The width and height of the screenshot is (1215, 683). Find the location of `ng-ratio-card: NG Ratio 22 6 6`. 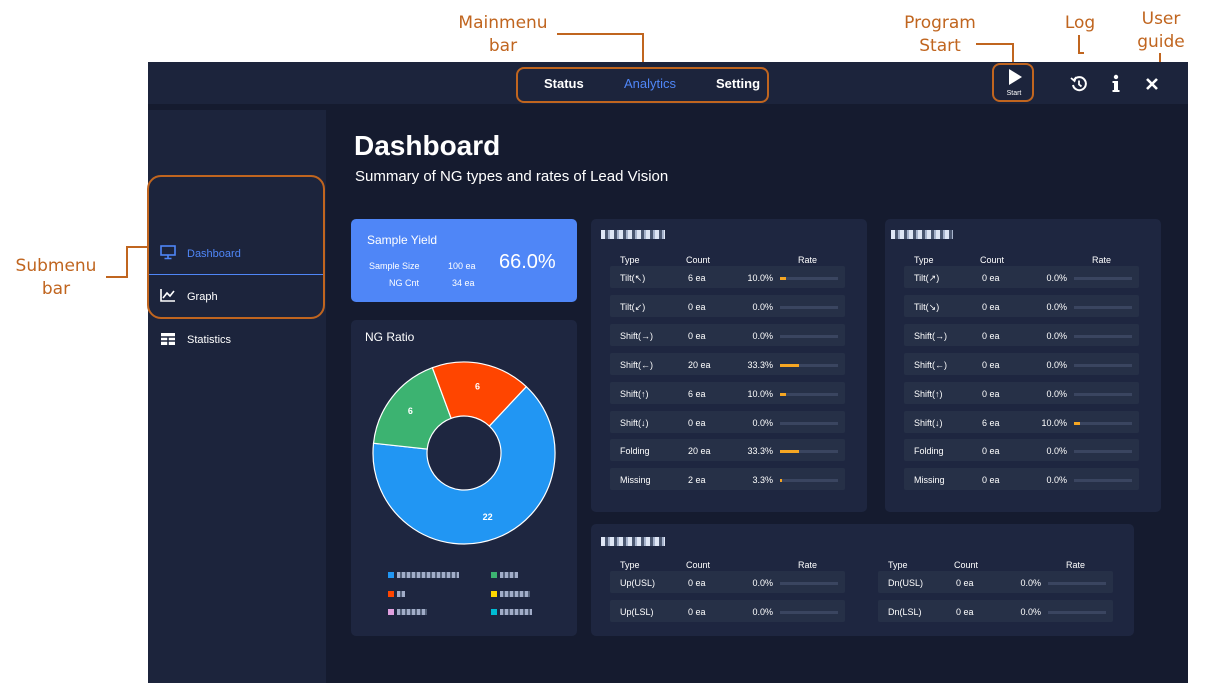

ng-ratio-card: NG Ratio 22 6 6 is located at coordinates (464, 478).